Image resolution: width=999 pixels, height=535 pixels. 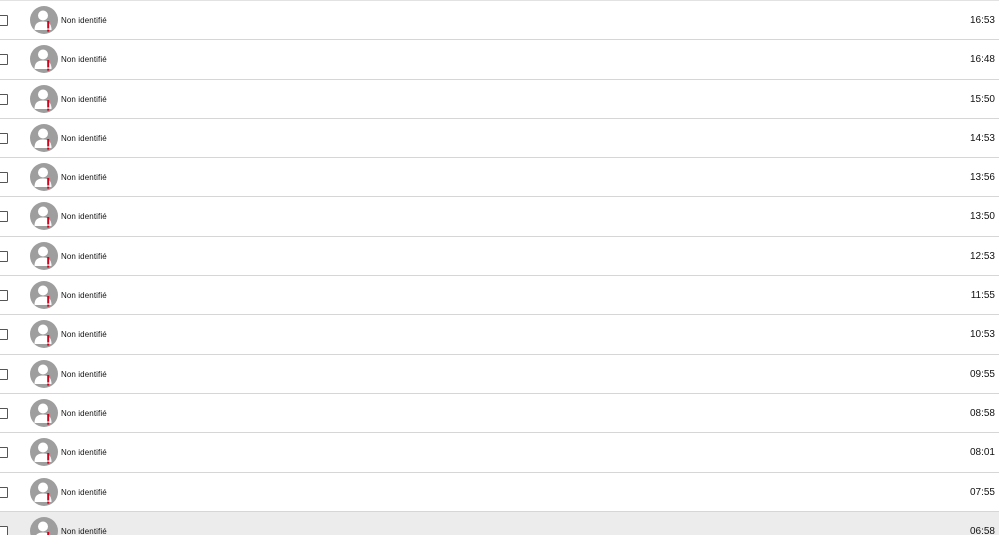 What do you see at coordinates (499, 335) in the screenshot?
I see `message-row: Non identifié 10:53` at bounding box center [499, 335].